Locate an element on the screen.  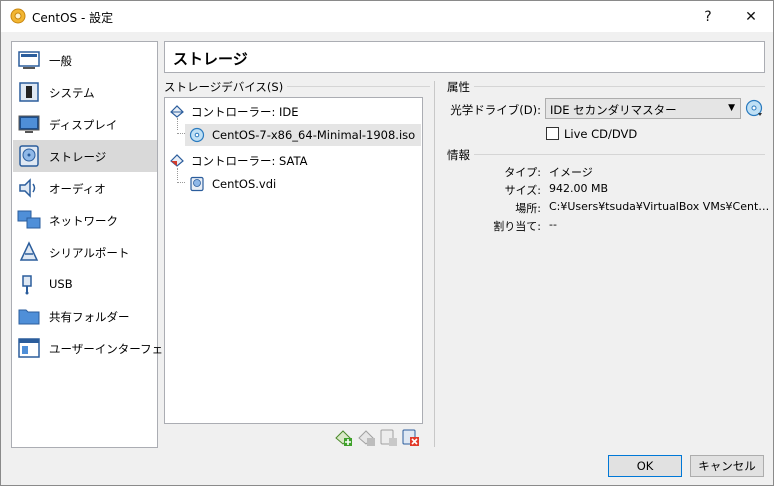
ide-controller-icon is located at coordinates (177, 111).